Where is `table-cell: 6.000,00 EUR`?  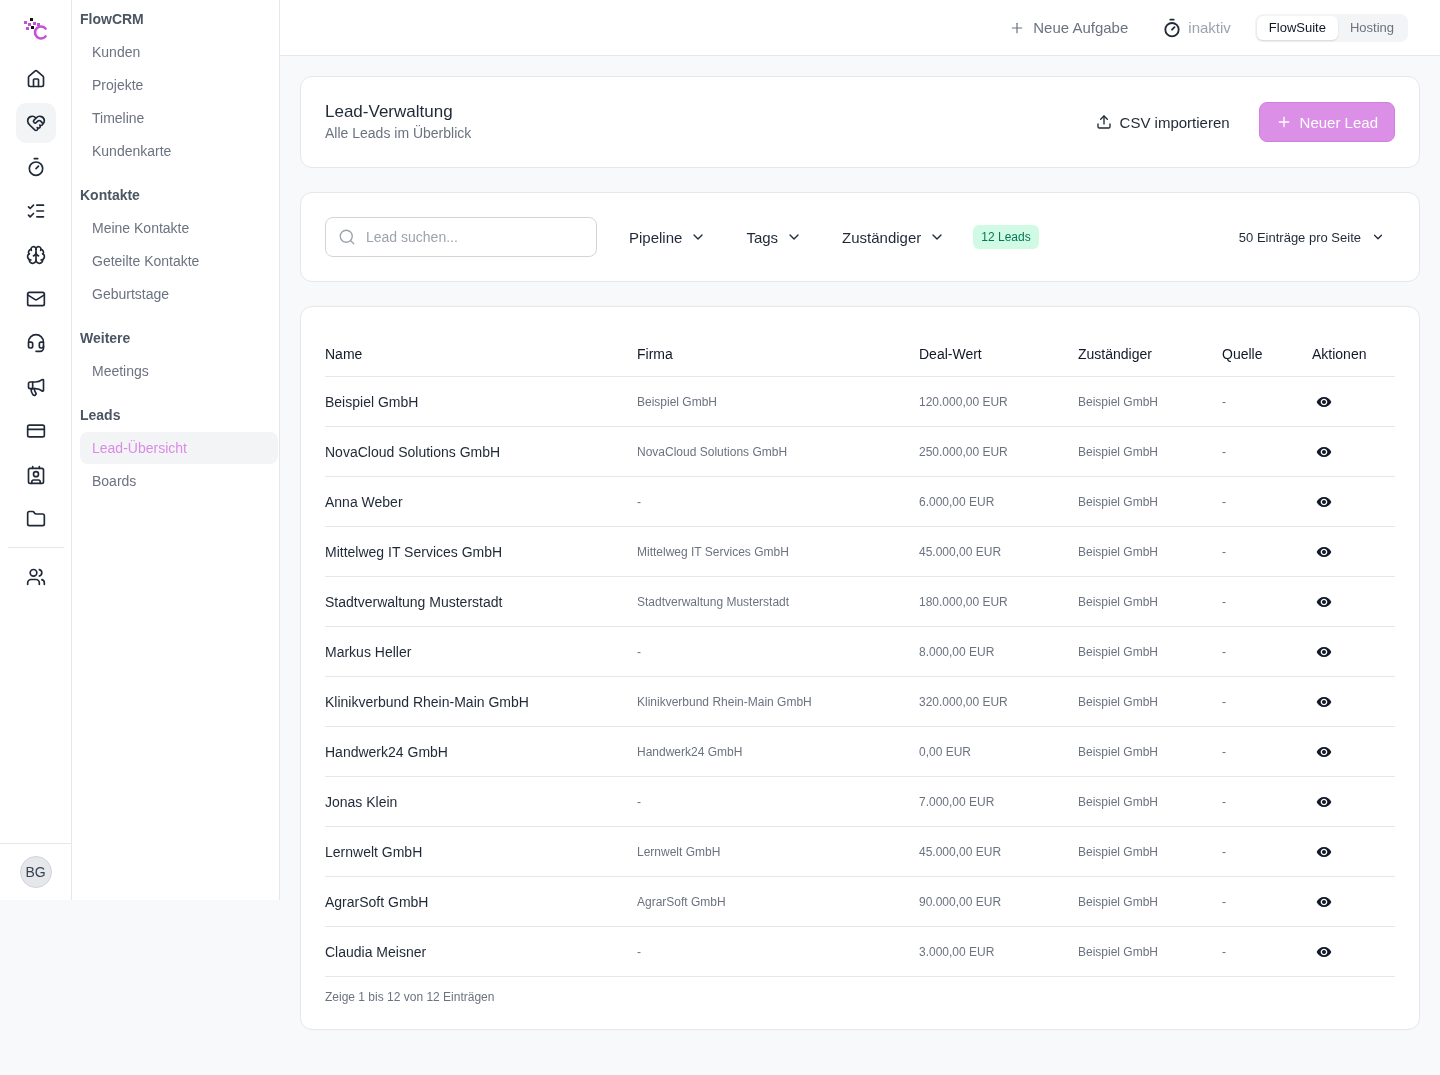 table-cell: 6.000,00 EUR is located at coordinates (957, 501).